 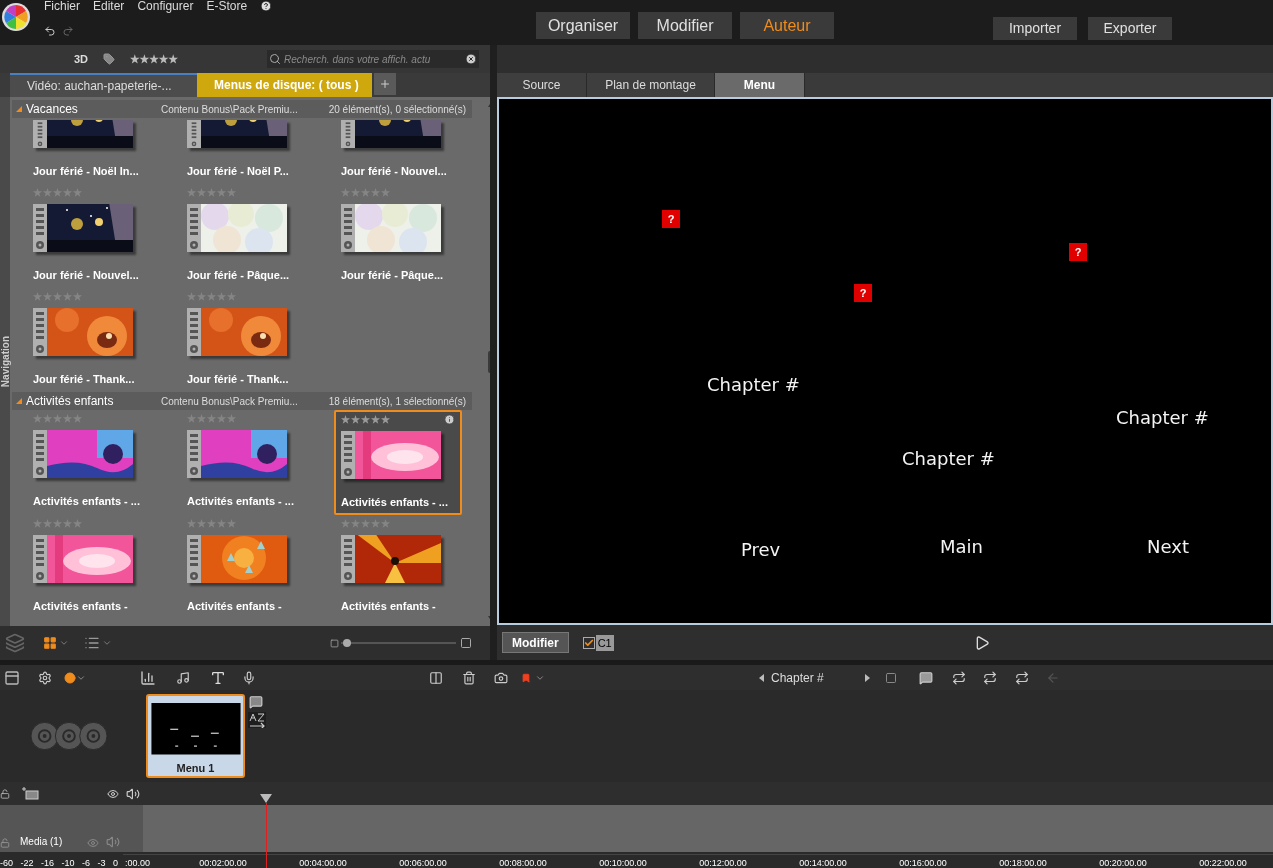 I want to click on search-bar: Recherch. dans votre affich. actu, so click(x=373, y=59).